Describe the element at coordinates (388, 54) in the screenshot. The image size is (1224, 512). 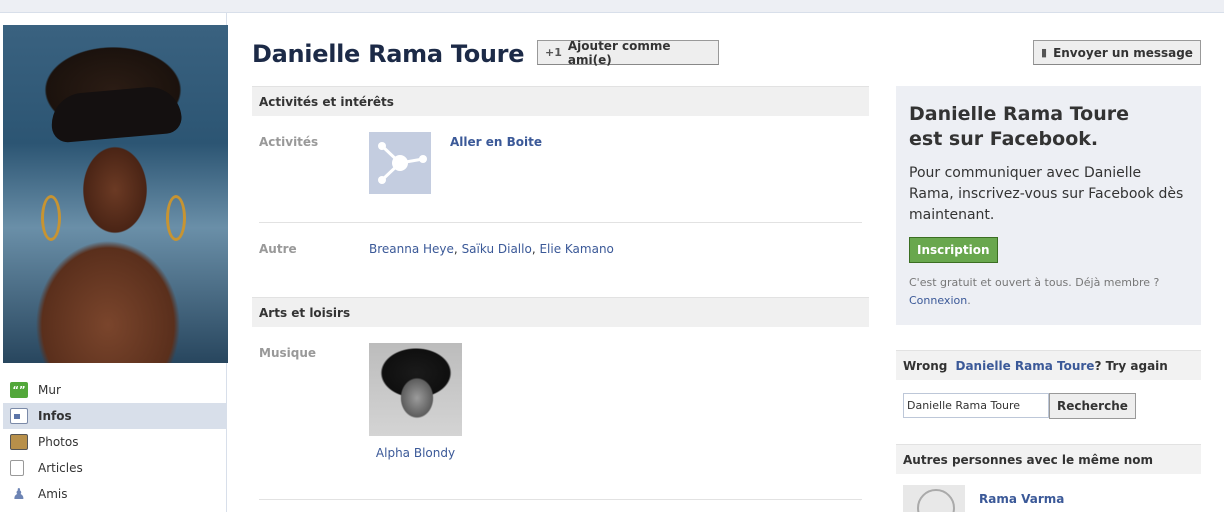
I see `page-title: Danielle Rama Toure` at that location.